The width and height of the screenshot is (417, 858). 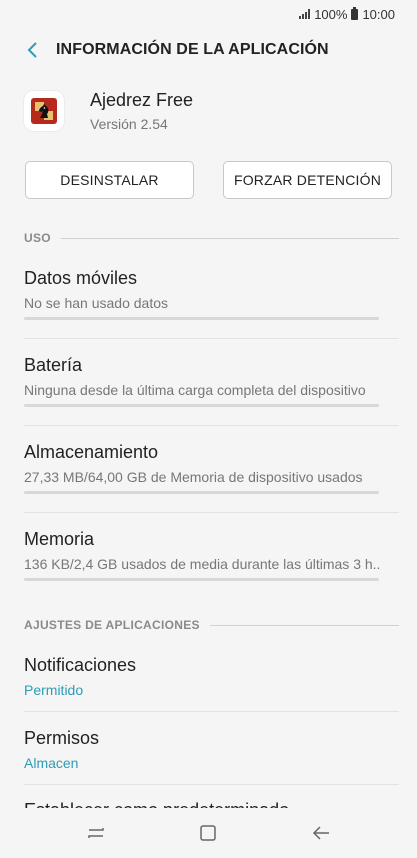 I want to click on app-version: Versión 2.54, so click(x=129, y=124).